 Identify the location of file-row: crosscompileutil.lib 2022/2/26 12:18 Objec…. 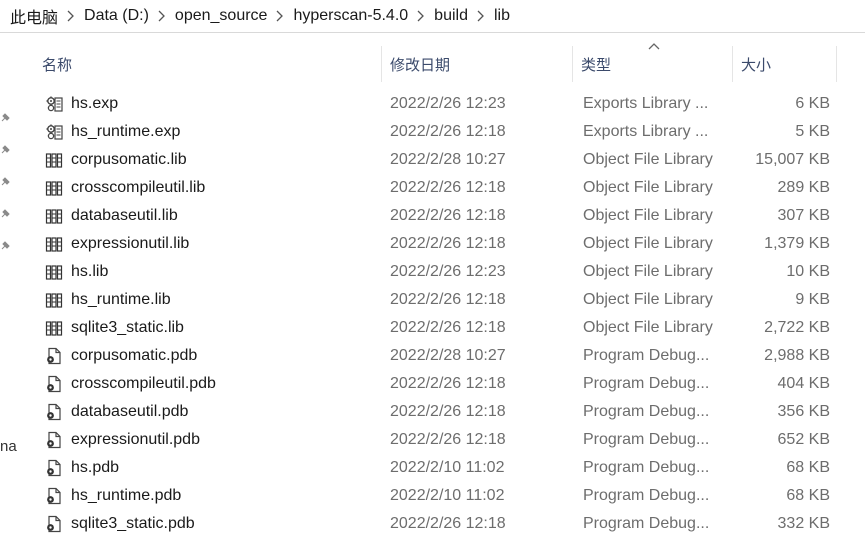
(432, 188).